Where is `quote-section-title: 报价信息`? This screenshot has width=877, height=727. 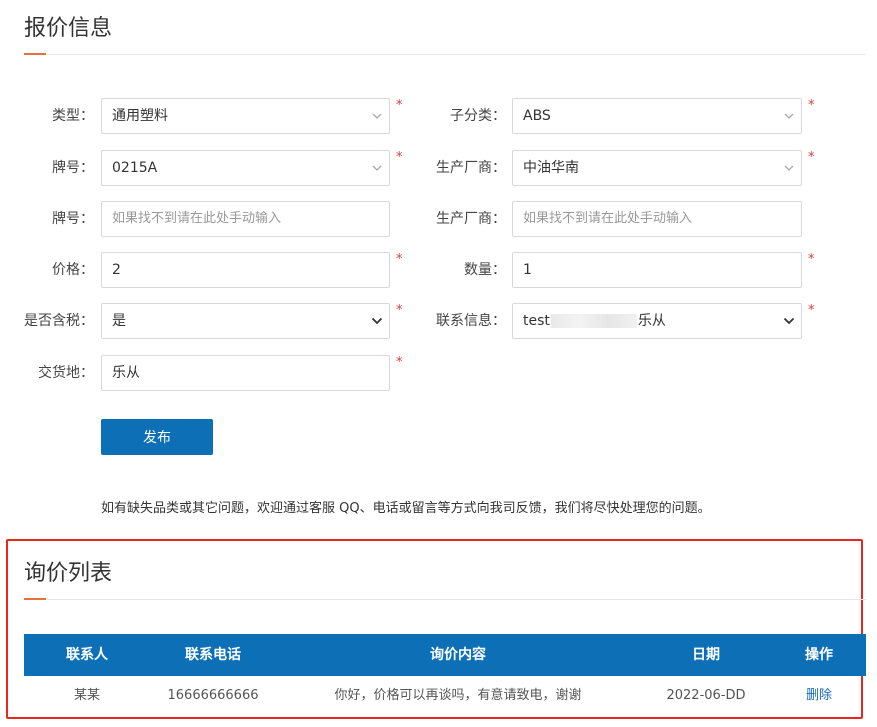 quote-section-title: 报价信息 is located at coordinates (68, 28).